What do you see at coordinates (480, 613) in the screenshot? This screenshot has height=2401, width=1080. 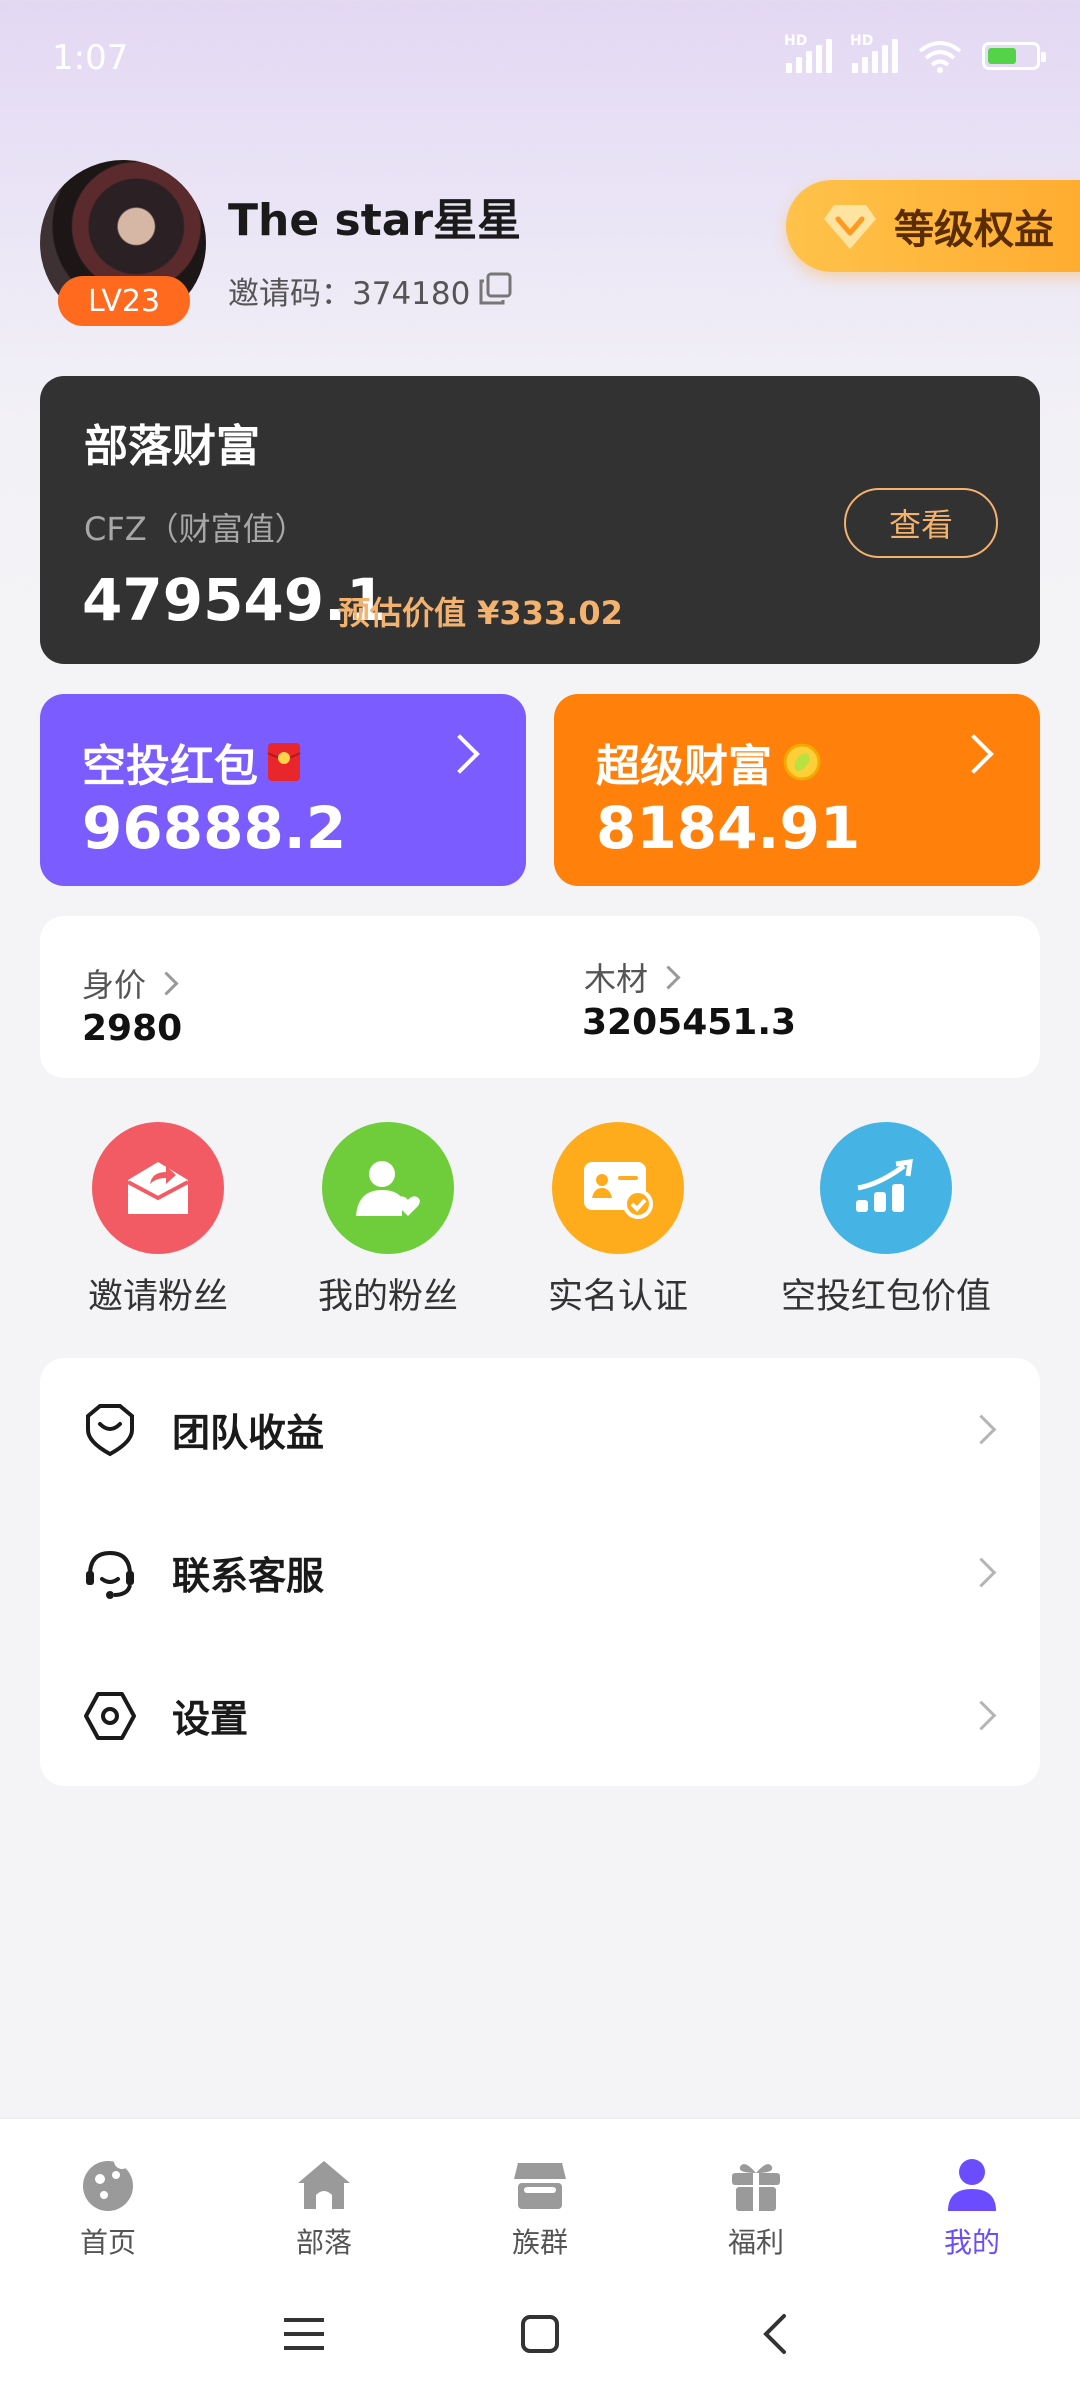 I see `wealth-estimate: 预估价值 ¥333.02` at bounding box center [480, 613].